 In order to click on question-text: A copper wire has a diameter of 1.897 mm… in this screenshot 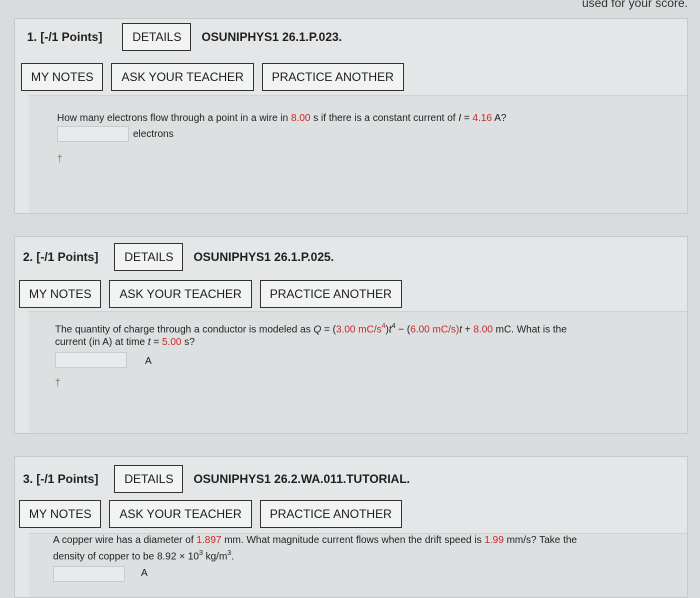, I will do `click(315, 549)`.